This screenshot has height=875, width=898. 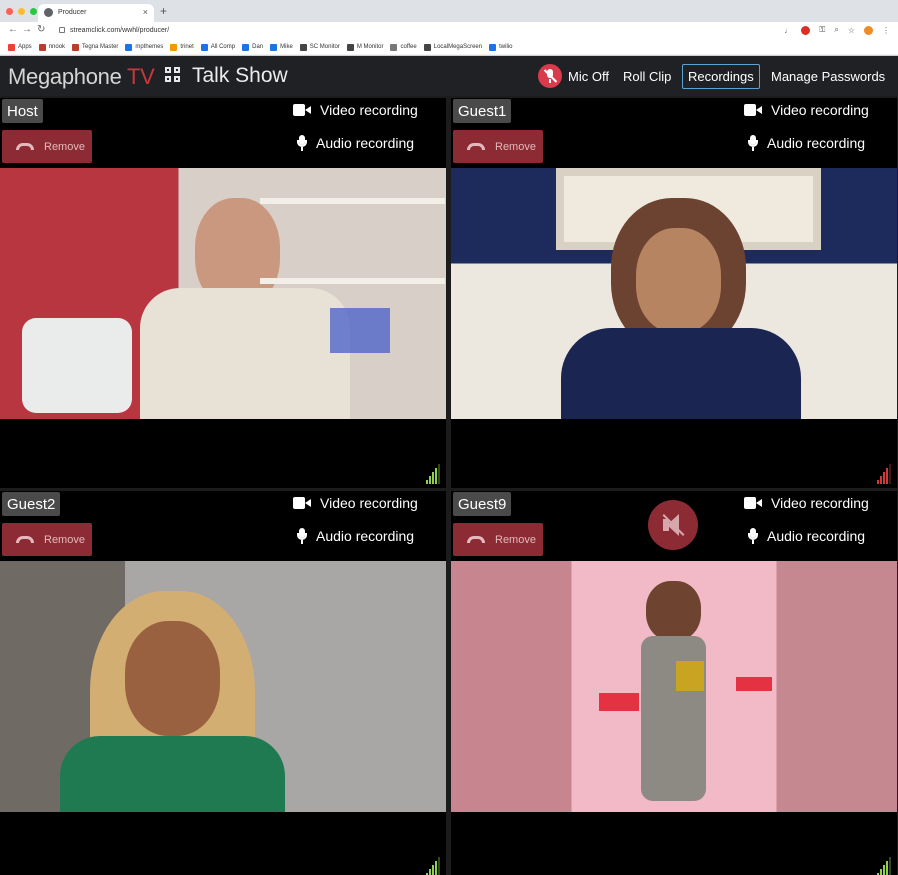 I want to click on bookmark-item: twilio, so click(x=501, y=47).